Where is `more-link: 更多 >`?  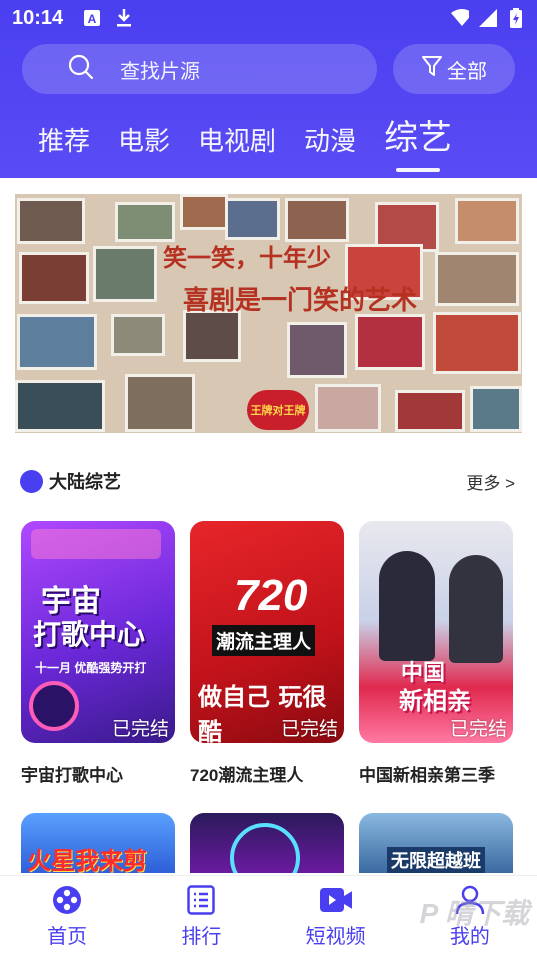 more-link: 更多 > is located at coordinates (490, 481).